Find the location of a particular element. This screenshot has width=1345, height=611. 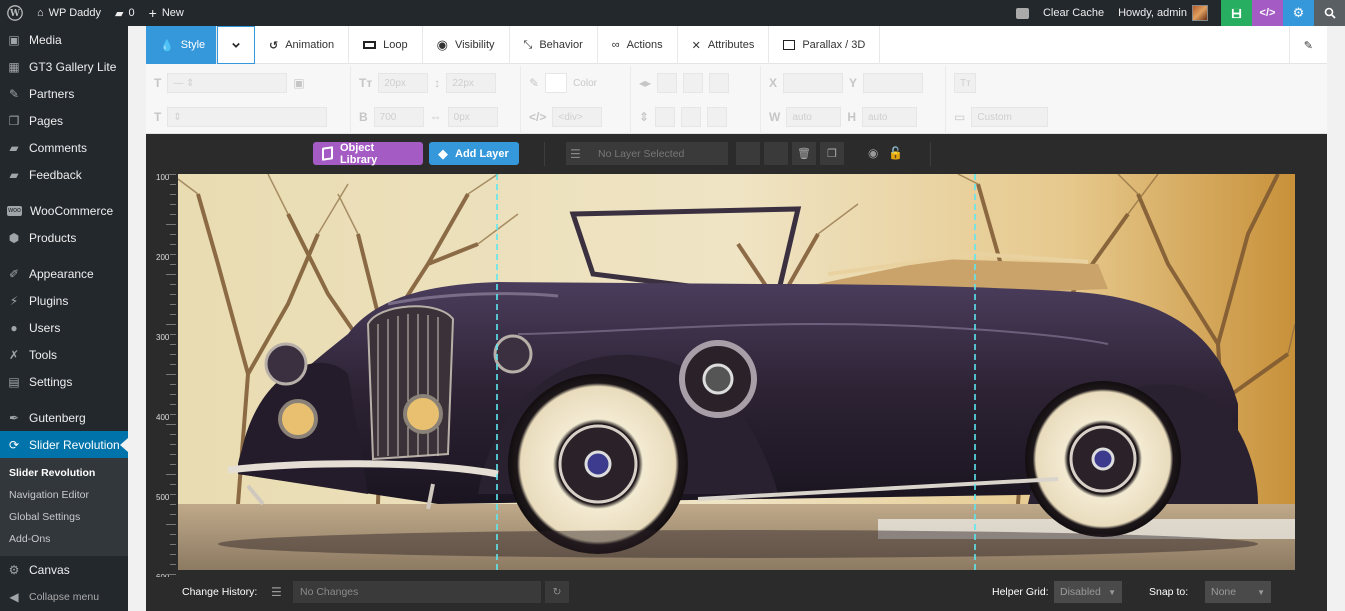

gallery-icon: ▦ is located at coordinates (14, 66).